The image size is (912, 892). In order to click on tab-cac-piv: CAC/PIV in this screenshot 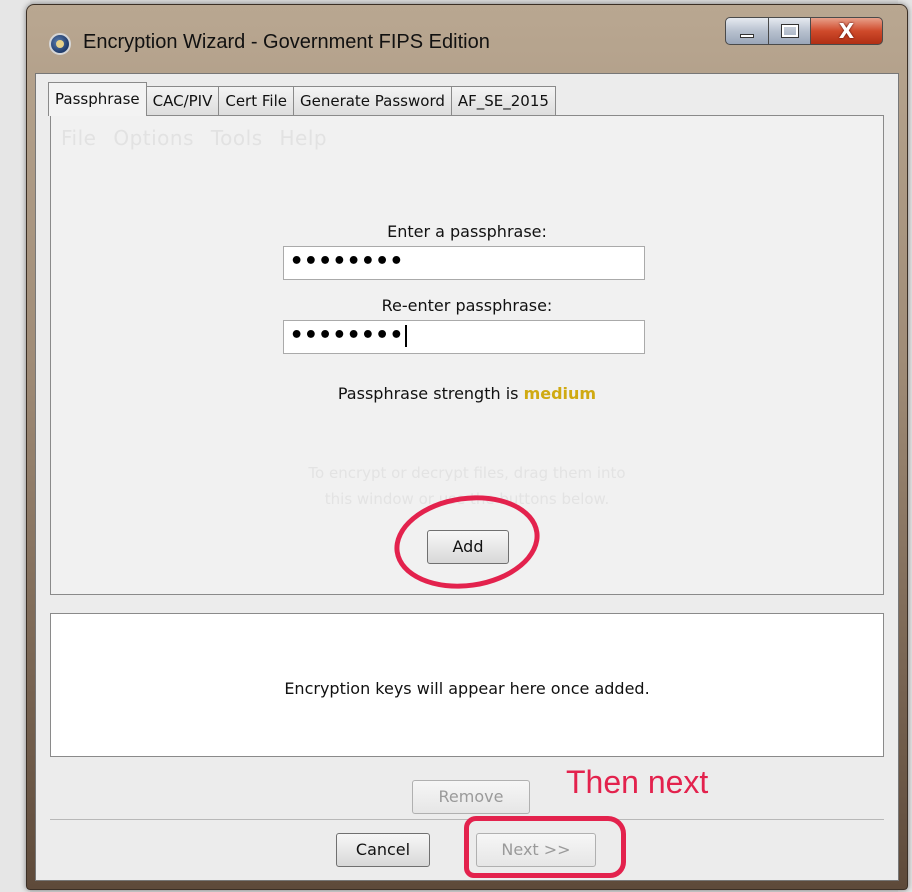, I will do `click(182, 101)`.